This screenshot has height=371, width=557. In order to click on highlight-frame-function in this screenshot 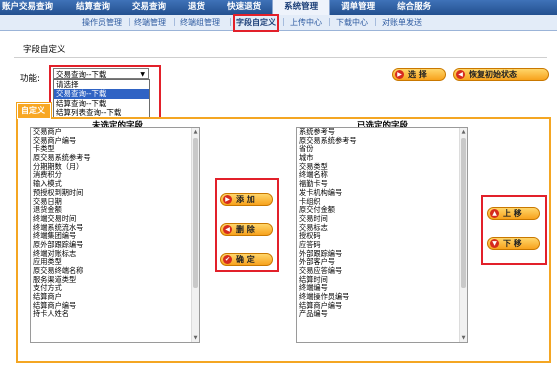, I will do `click(105, 92)`.